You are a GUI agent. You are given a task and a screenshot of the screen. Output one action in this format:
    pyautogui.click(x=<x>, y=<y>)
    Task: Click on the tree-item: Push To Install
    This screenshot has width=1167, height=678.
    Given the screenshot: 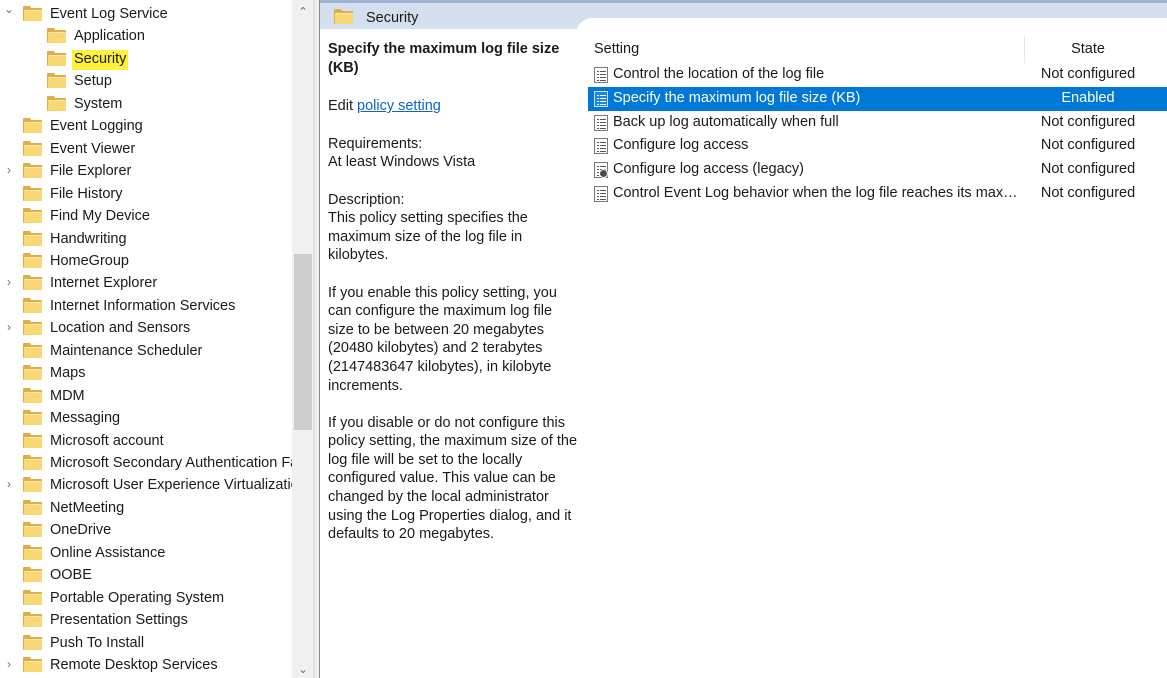 What is the action you would take?
    pyautogui.click(x=146, y=643)
    